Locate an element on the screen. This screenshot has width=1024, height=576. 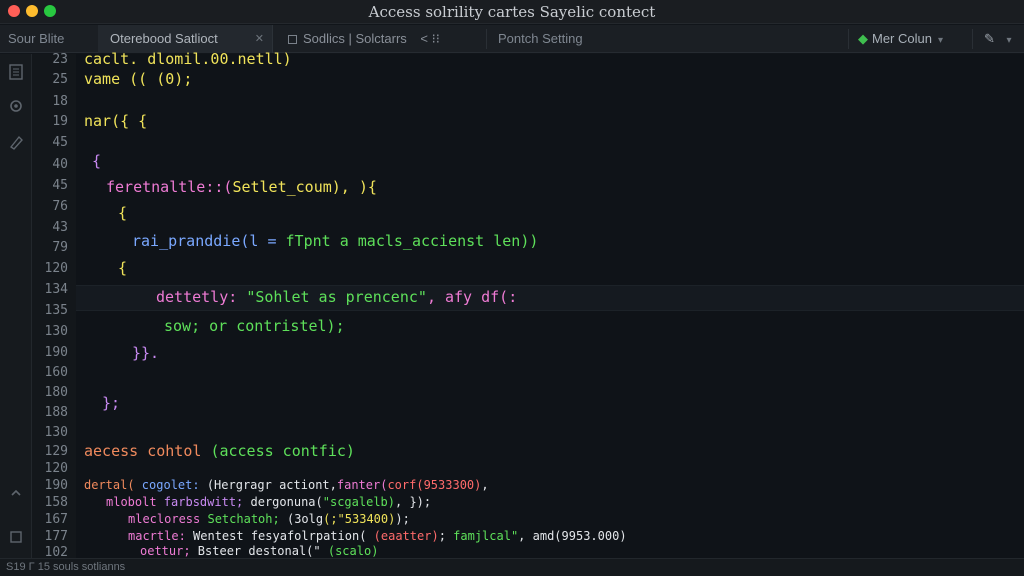
code-token: (access contfic) is located at coordinates (282, 451).